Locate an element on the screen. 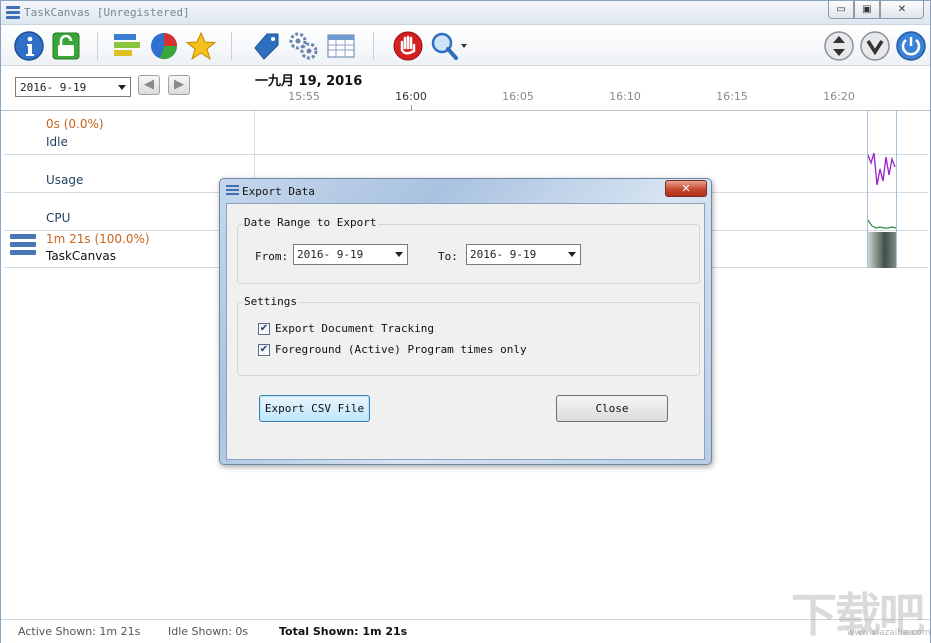  toolbar is located at coordinates (465, 46).